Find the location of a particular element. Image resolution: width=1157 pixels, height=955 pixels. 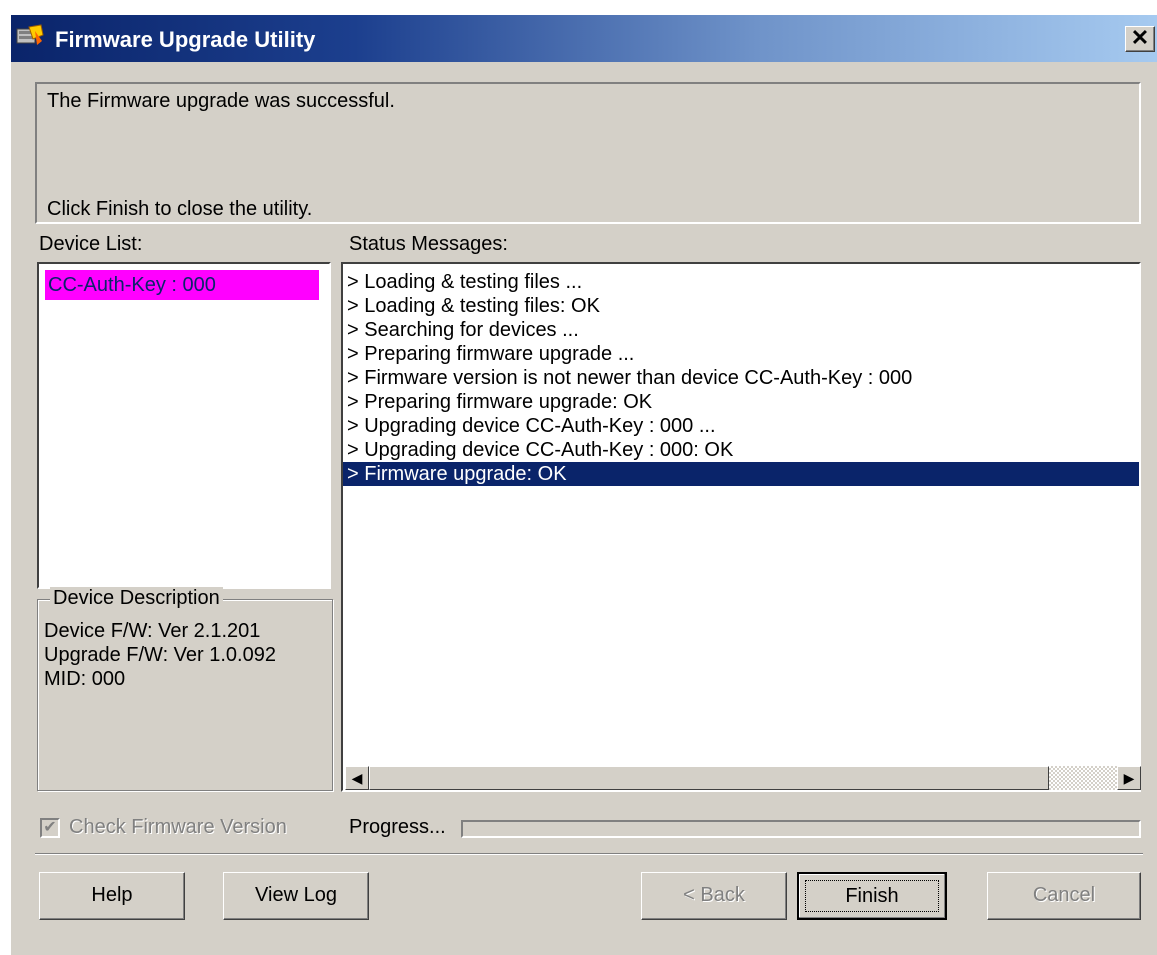

close-icon: ✕ is located at coordinates (1140, 37).